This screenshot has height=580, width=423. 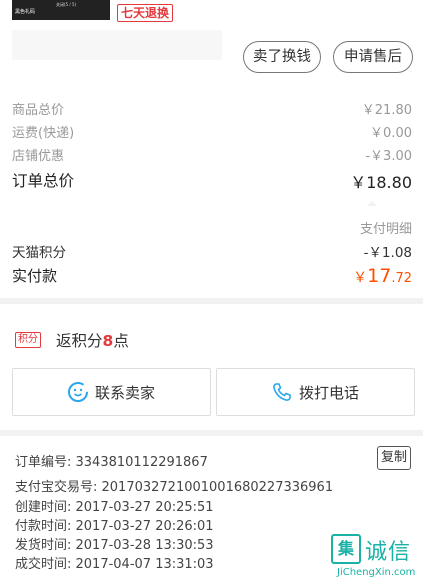 What do you see at coordinates (381, 182) in the screenshot?
I see `order-total-value: ￥18.80` at bounding box center [381, 182].